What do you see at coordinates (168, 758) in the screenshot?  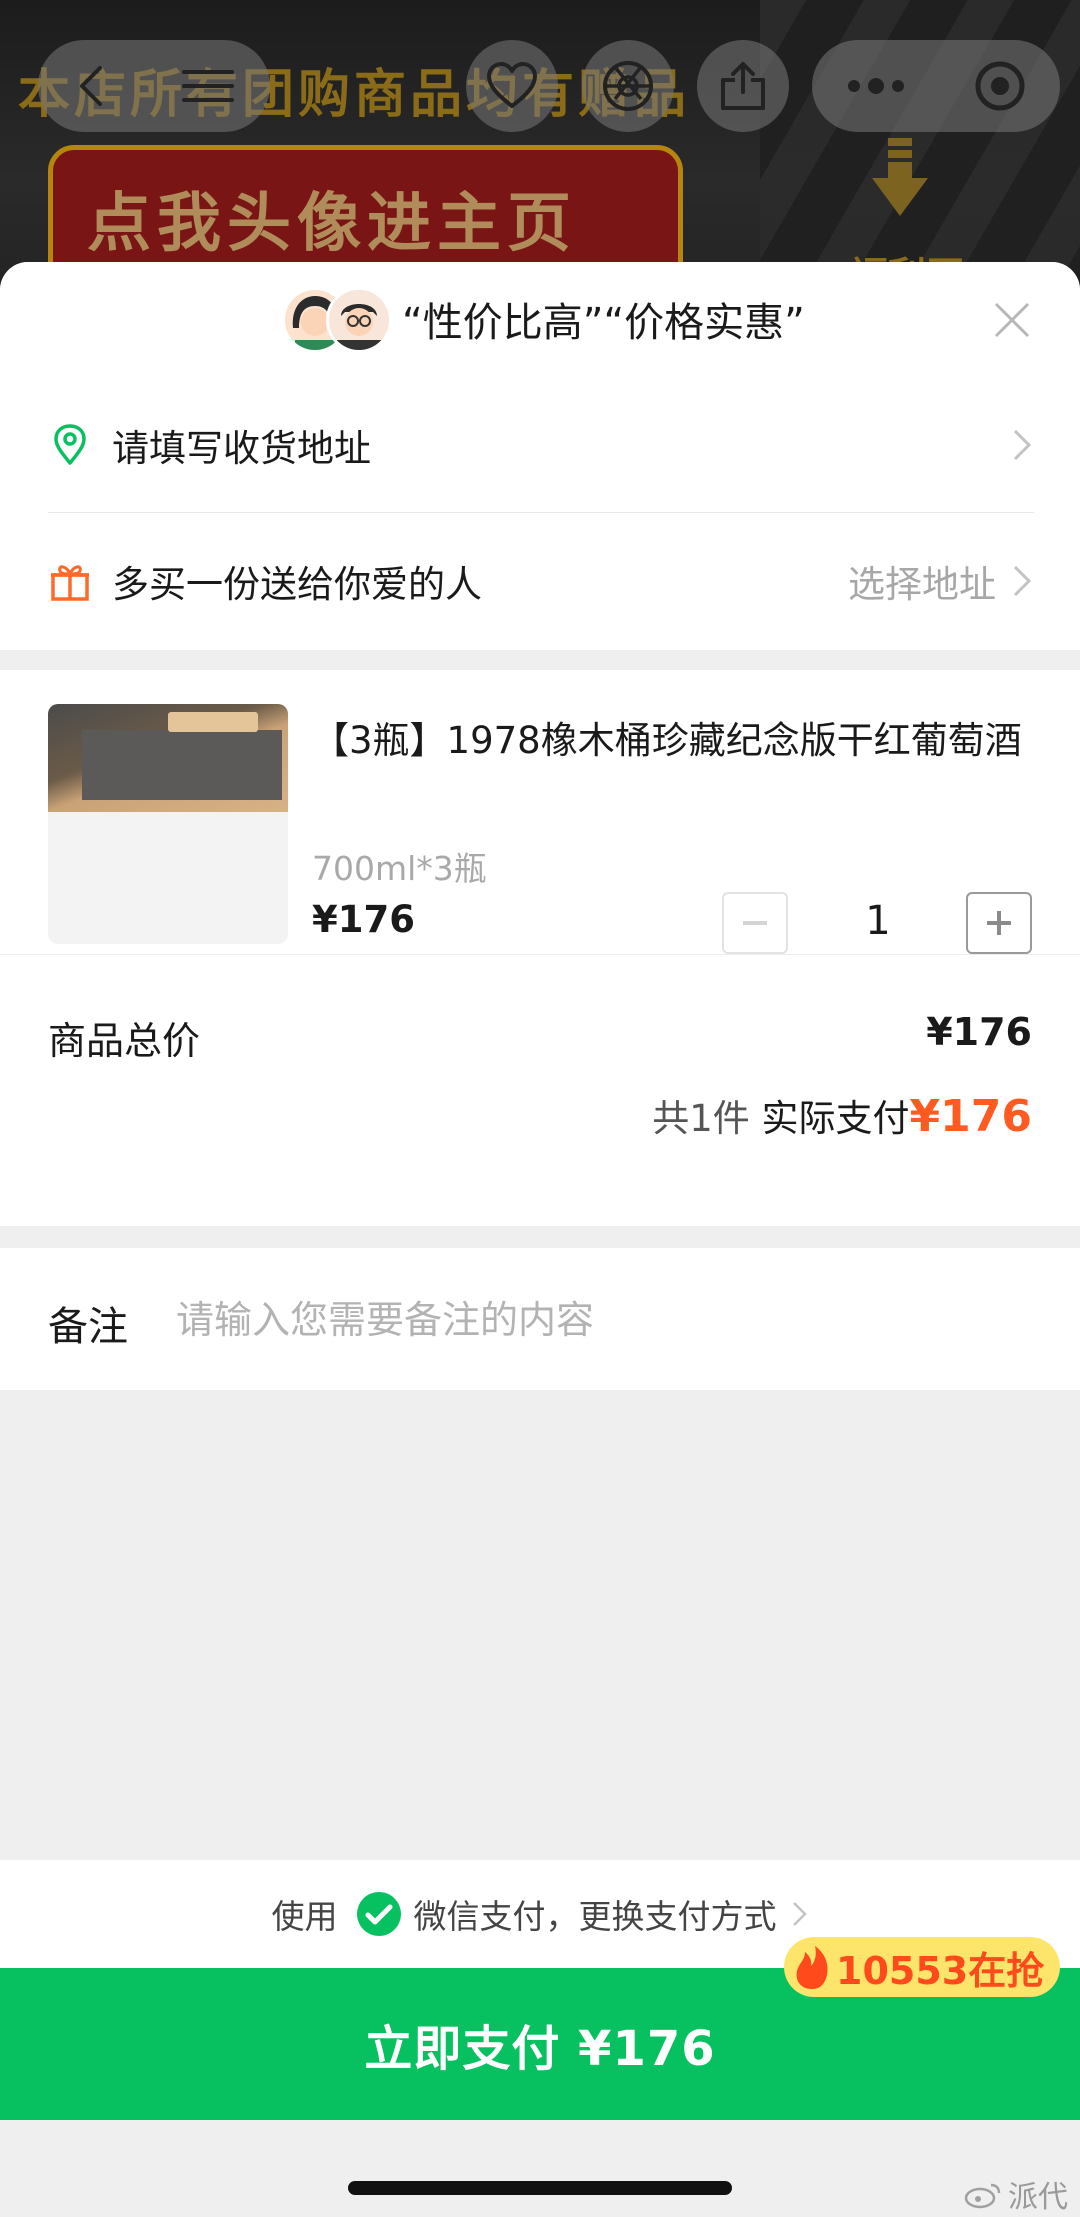 I see `product-photo` at bounding box center [168, 758].